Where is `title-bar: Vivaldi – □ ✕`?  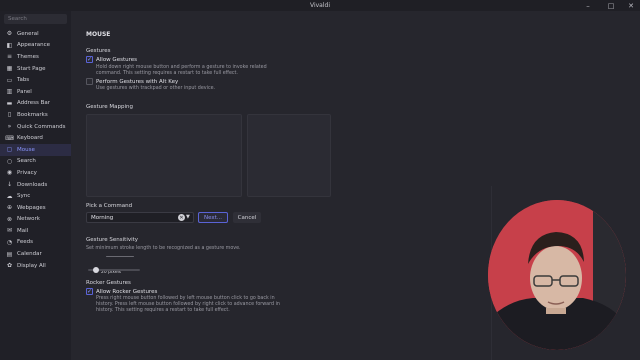 title-bar: Vivaldi – □ ✕ is located at coordinates (320, 5).